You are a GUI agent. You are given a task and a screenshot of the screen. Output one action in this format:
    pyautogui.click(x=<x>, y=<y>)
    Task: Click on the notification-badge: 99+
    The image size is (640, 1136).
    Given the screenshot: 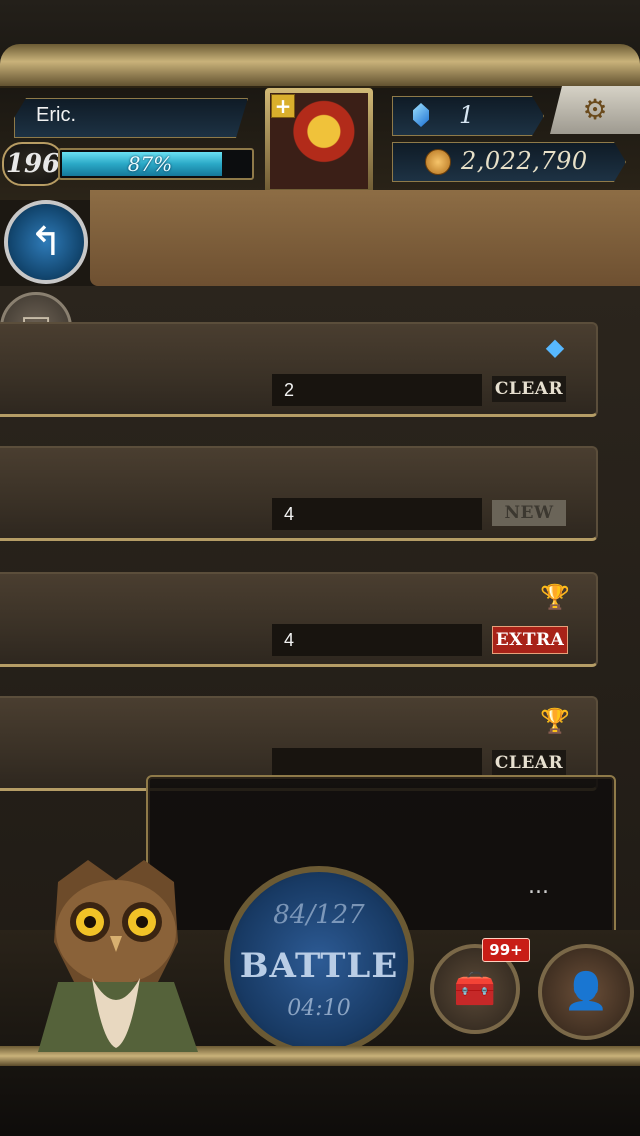 What is the action you would take?
    pyautogui.click(x=506, y=950)
    